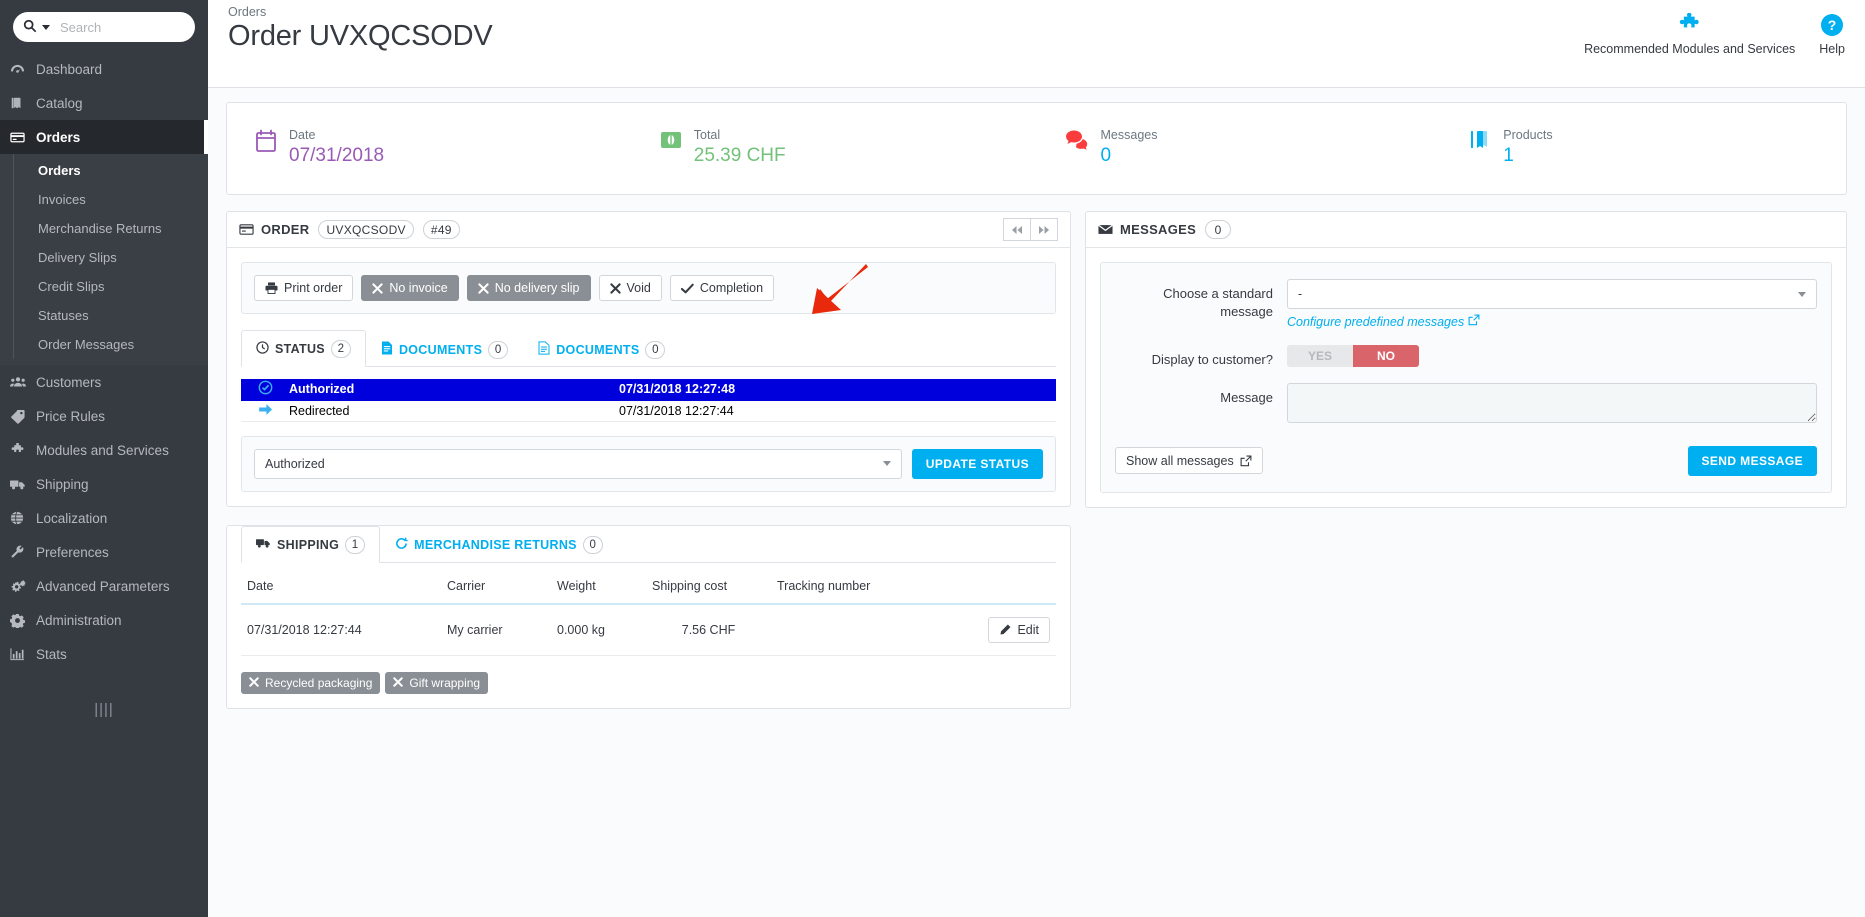 Image resolution: width=1865 pixels, height=917 pixels. What do you see at coordinates (104, 199) in the screenshot?
I see `sidebar-subitem-invoices: Invoices` at bounding box center [104, 199].